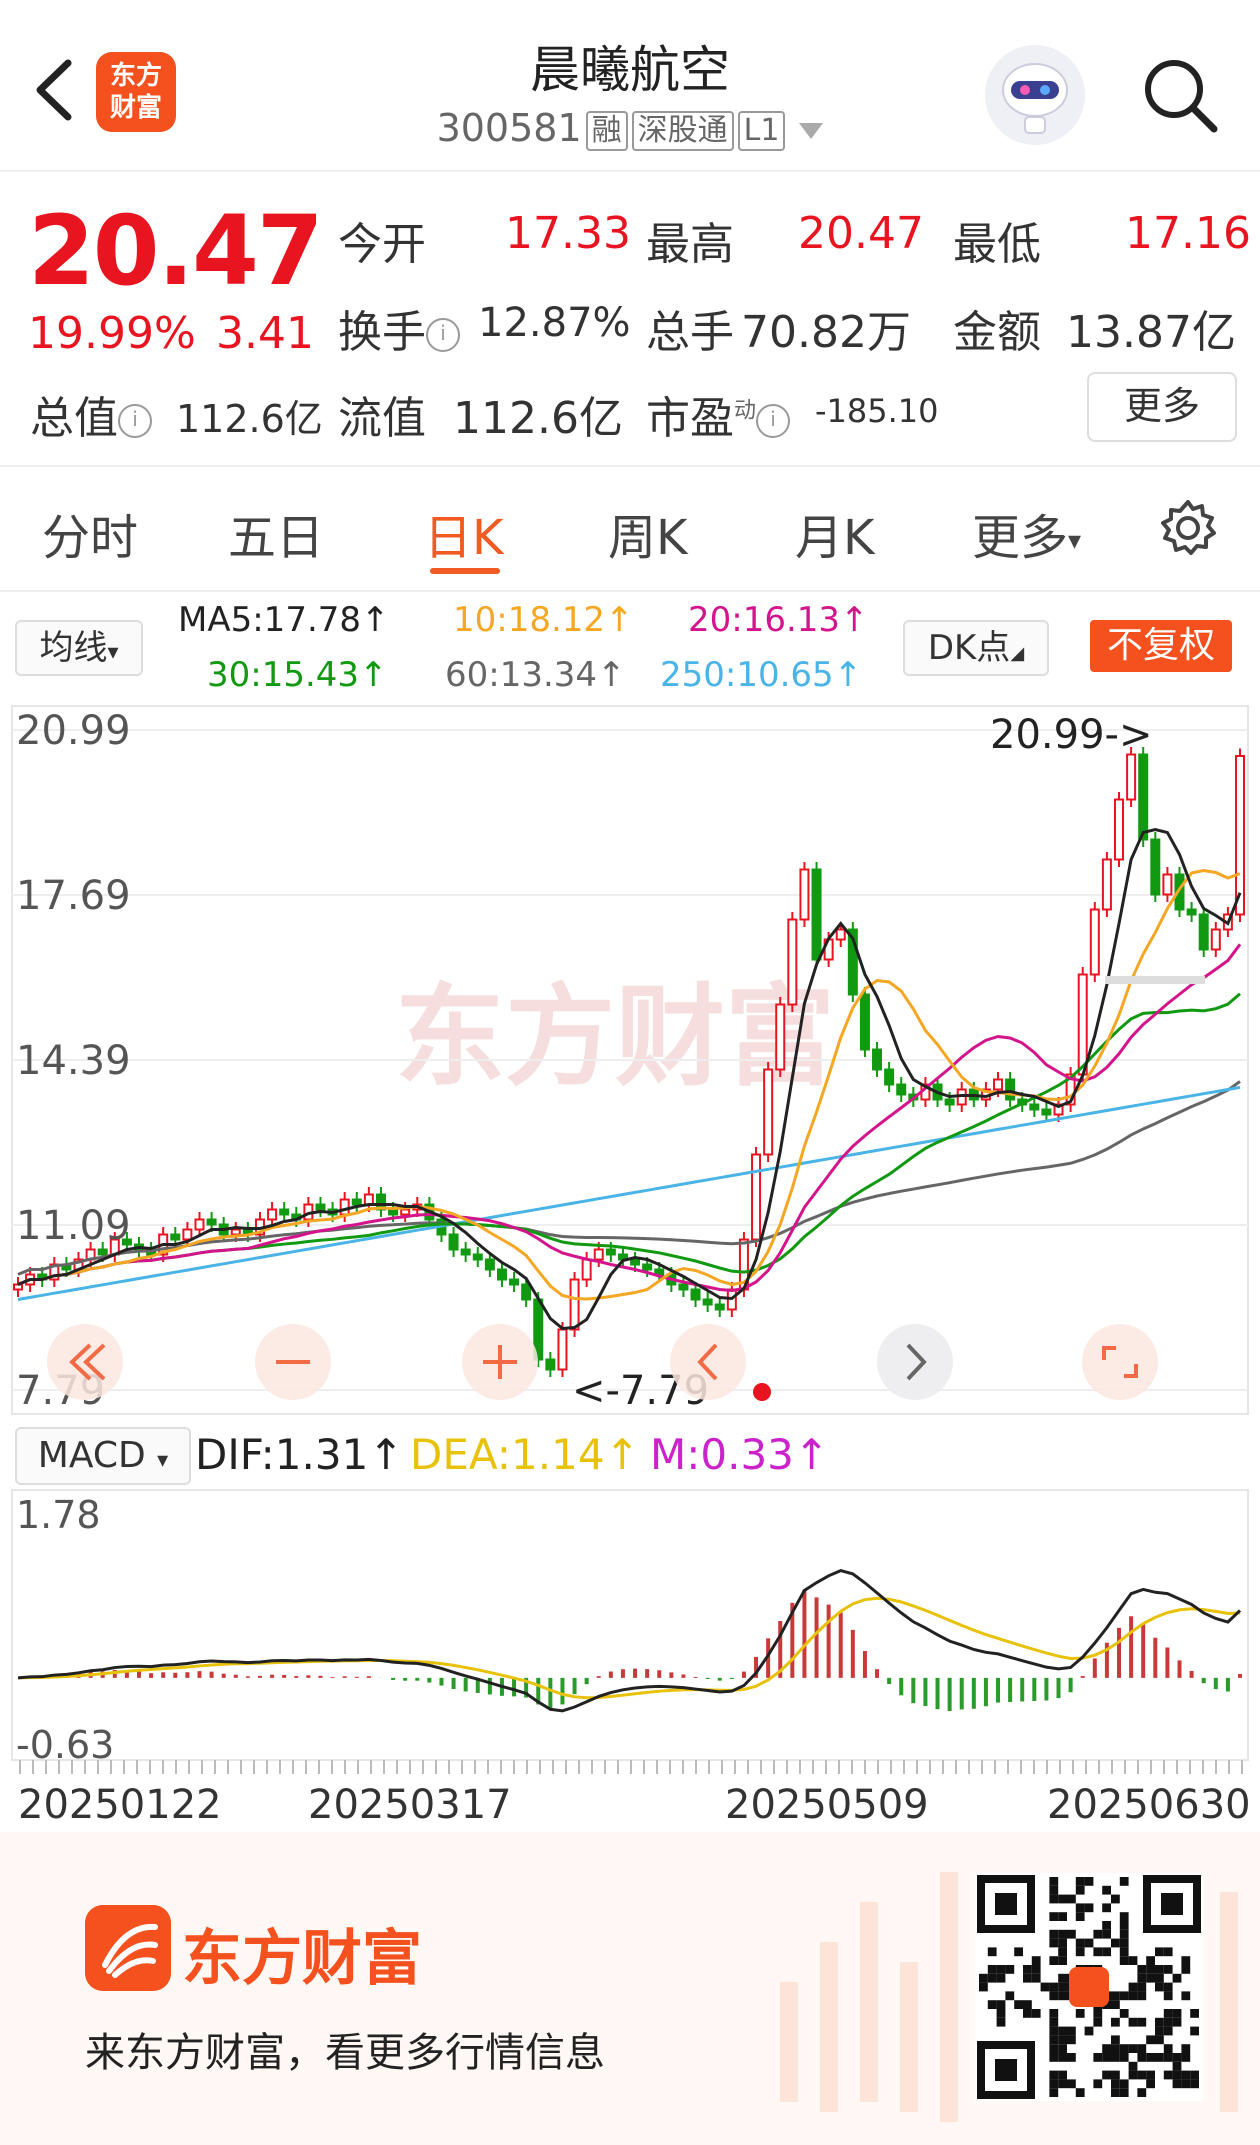 The image size is (1260, 2145). What do you see at coordinates (761, 675) in the screenshot?
I see `ma250-value: 250:10.65↑` at bounding box center [761, 675].